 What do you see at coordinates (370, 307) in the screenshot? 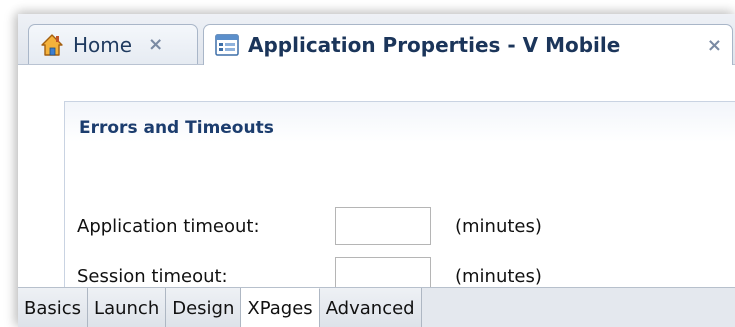
I see `tab-advanced: Advanced` at bounding box center [370, 307].